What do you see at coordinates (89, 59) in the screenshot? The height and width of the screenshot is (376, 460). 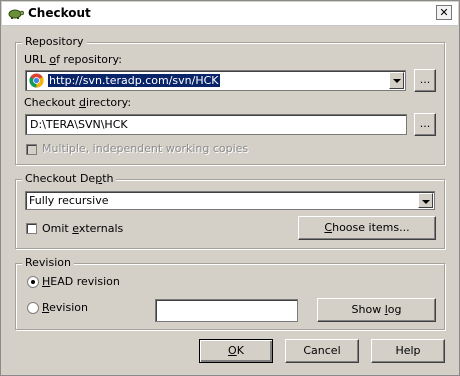 I see `url-label-text-b: f repository:` at bounding box center [89, 59].